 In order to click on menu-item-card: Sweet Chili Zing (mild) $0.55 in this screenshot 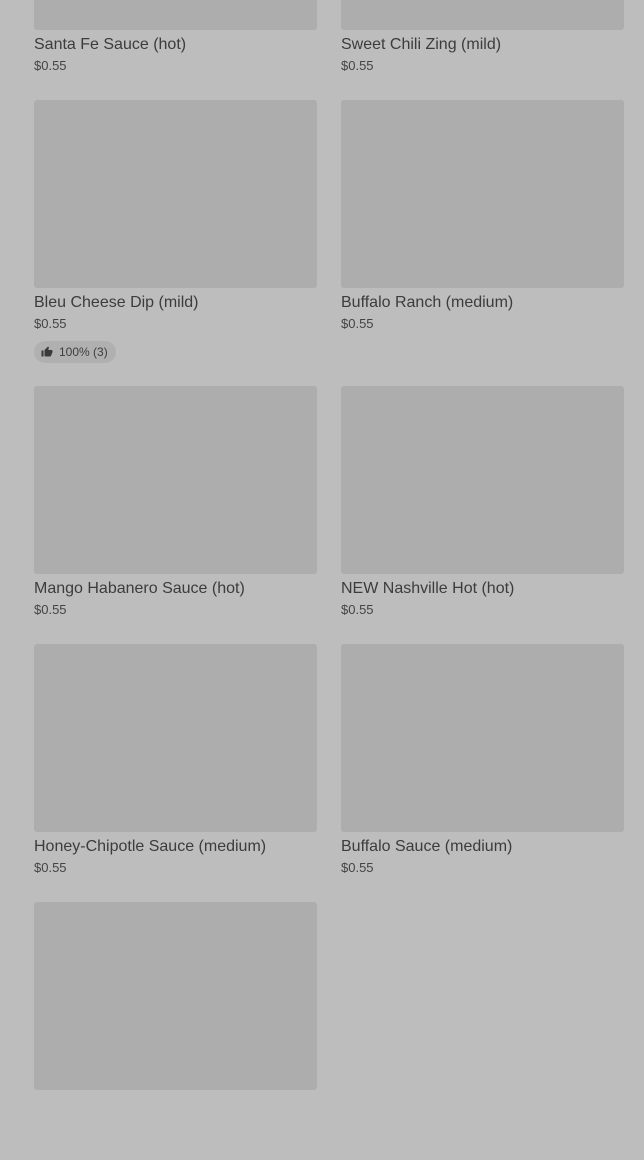, I will do `click(482, 50)`.